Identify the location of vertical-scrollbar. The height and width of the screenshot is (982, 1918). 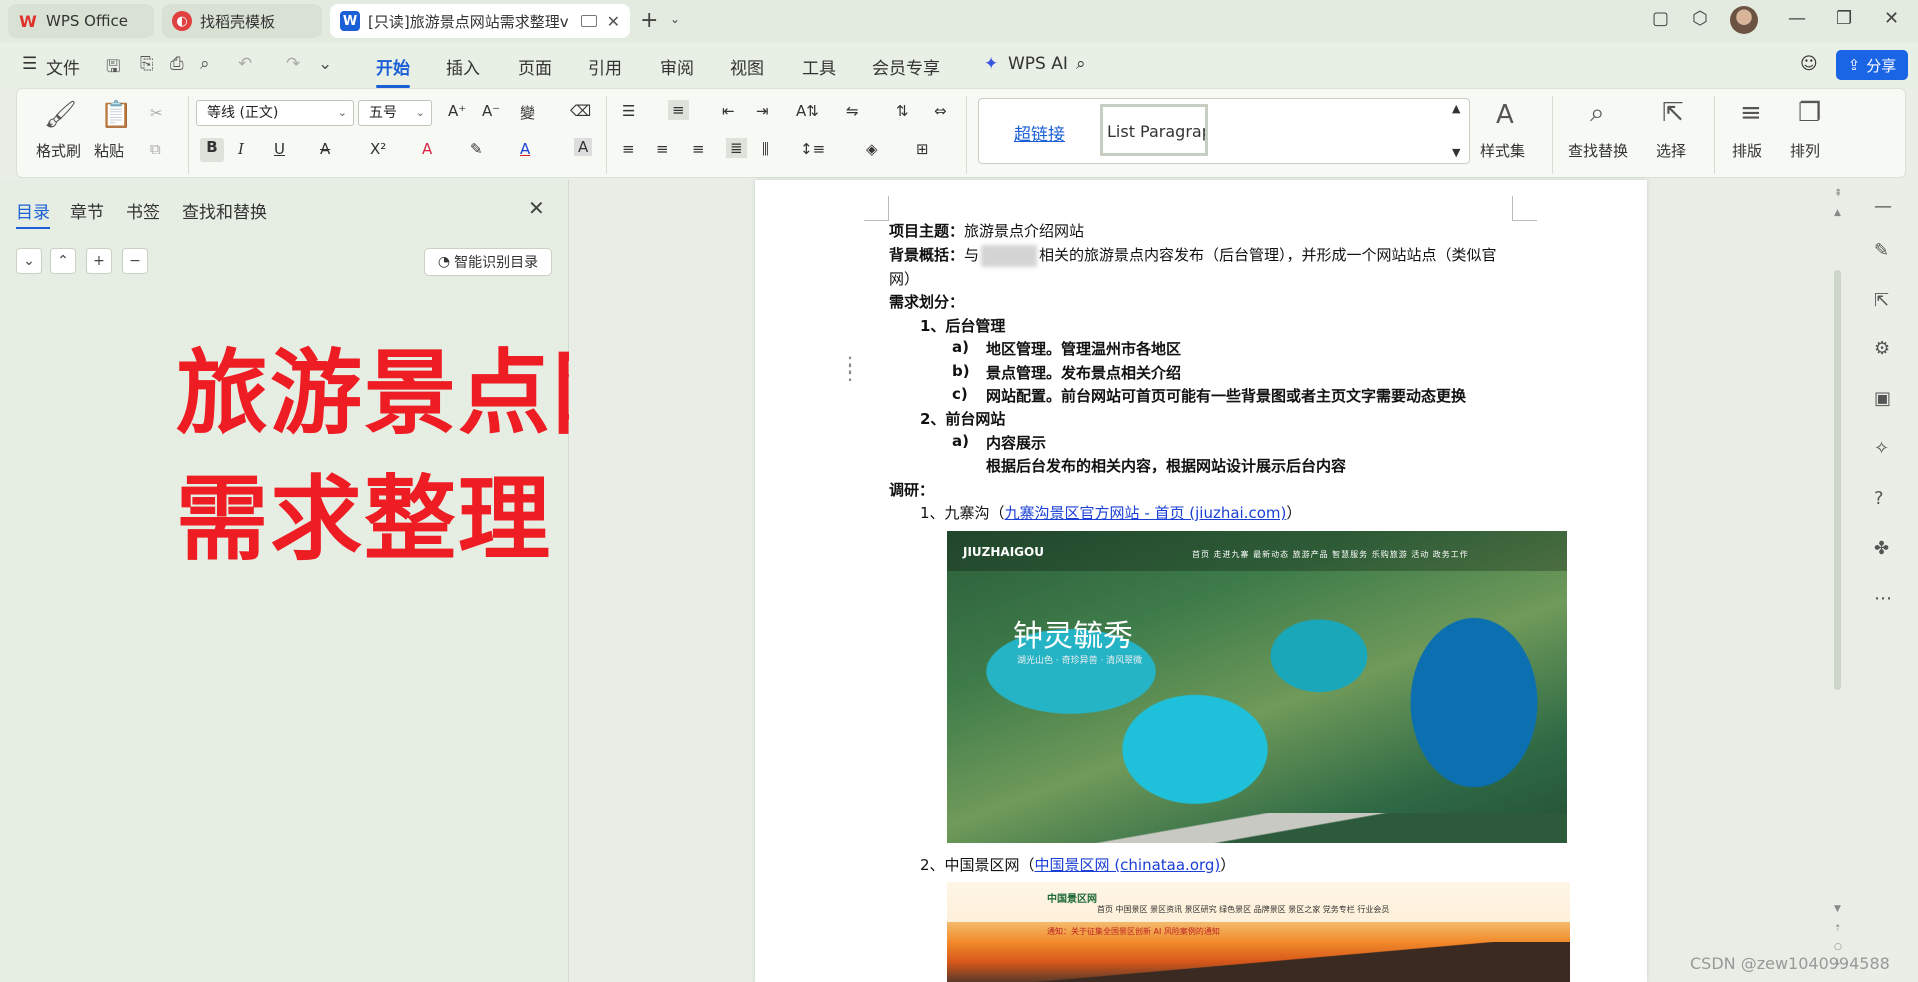
(1837, 480).